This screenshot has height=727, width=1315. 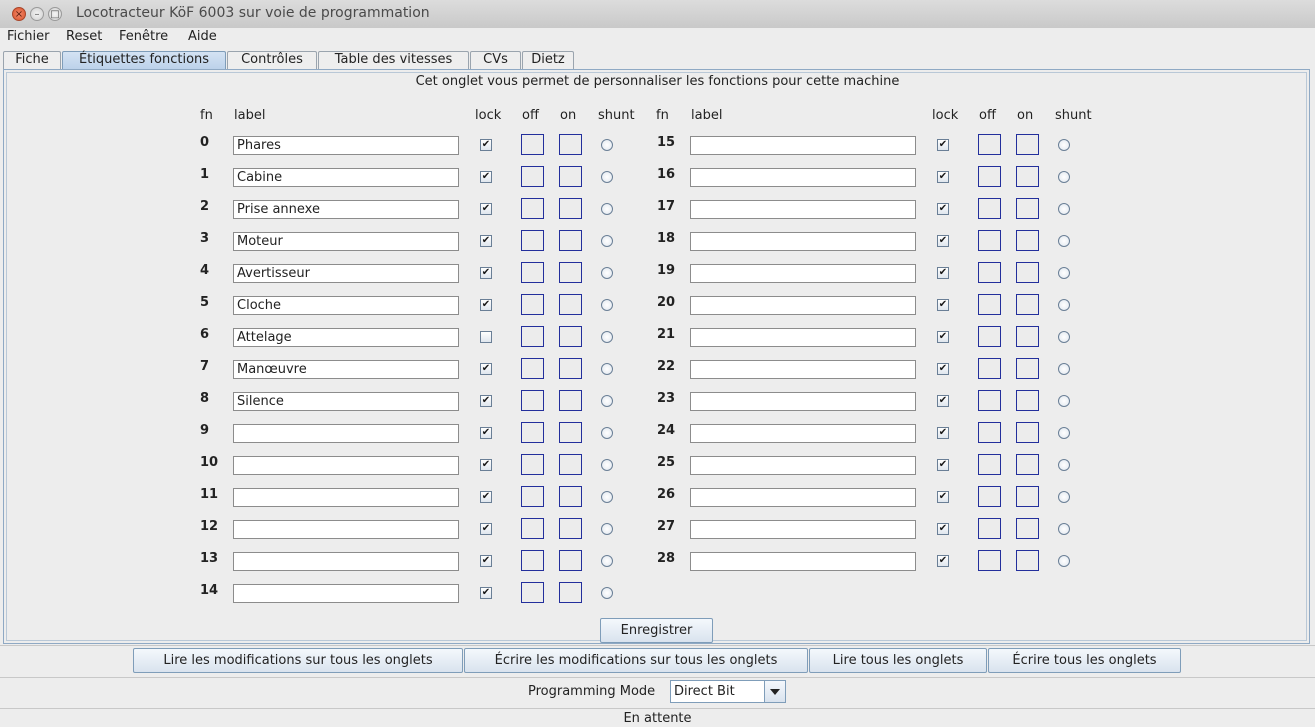 What do you see at coordinates (495, 60) in the screenshot?
I see `tab-cvs: CVs` at bounding box center [495, 60].